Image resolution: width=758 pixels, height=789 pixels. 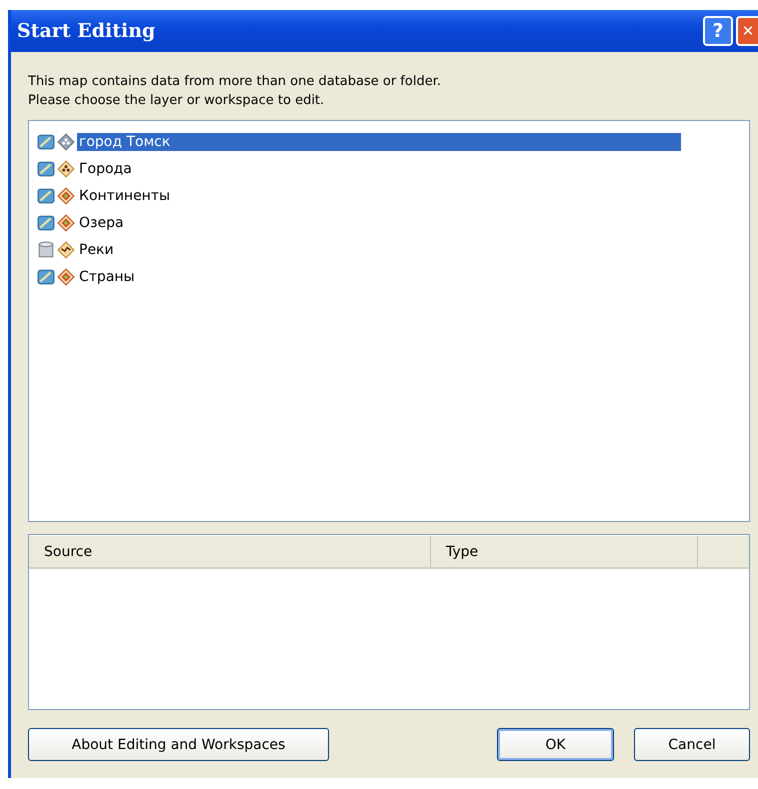 I want to click on ok-button: OK, so click(x=555, y=744).